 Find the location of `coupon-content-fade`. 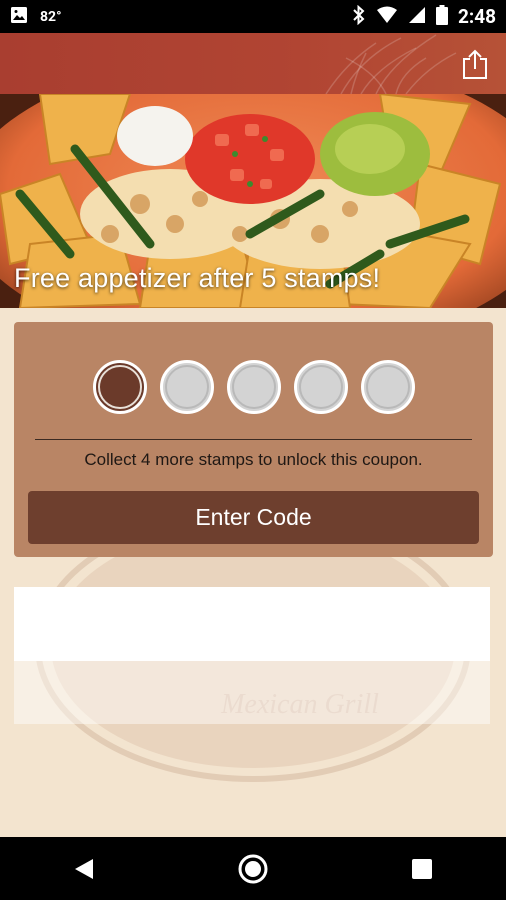

coupon-content-fade is located at coordinates (252, 692).